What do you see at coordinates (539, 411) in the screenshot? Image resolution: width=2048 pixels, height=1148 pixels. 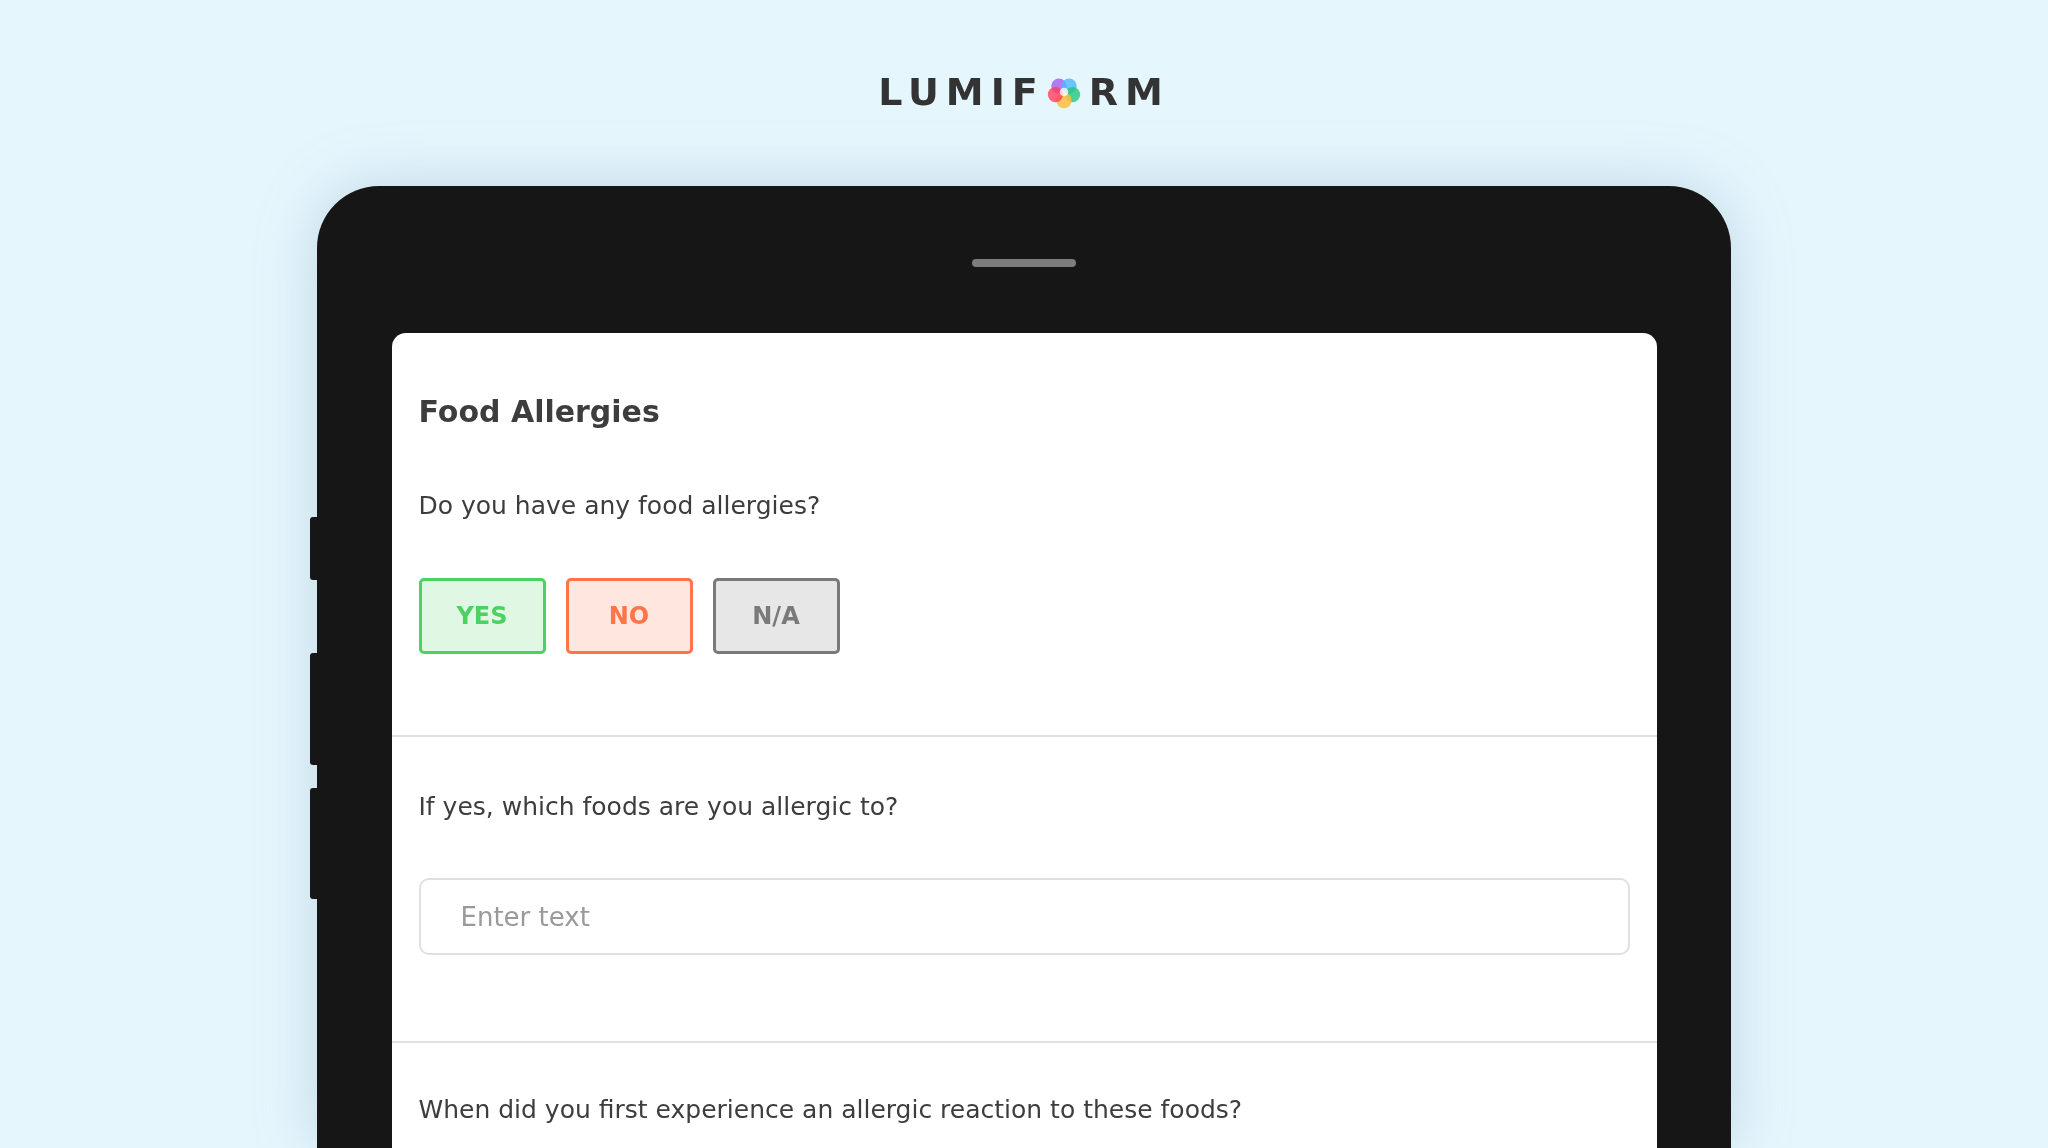 I see `form-title: Food Allergies` at bounding box center [539, 411].